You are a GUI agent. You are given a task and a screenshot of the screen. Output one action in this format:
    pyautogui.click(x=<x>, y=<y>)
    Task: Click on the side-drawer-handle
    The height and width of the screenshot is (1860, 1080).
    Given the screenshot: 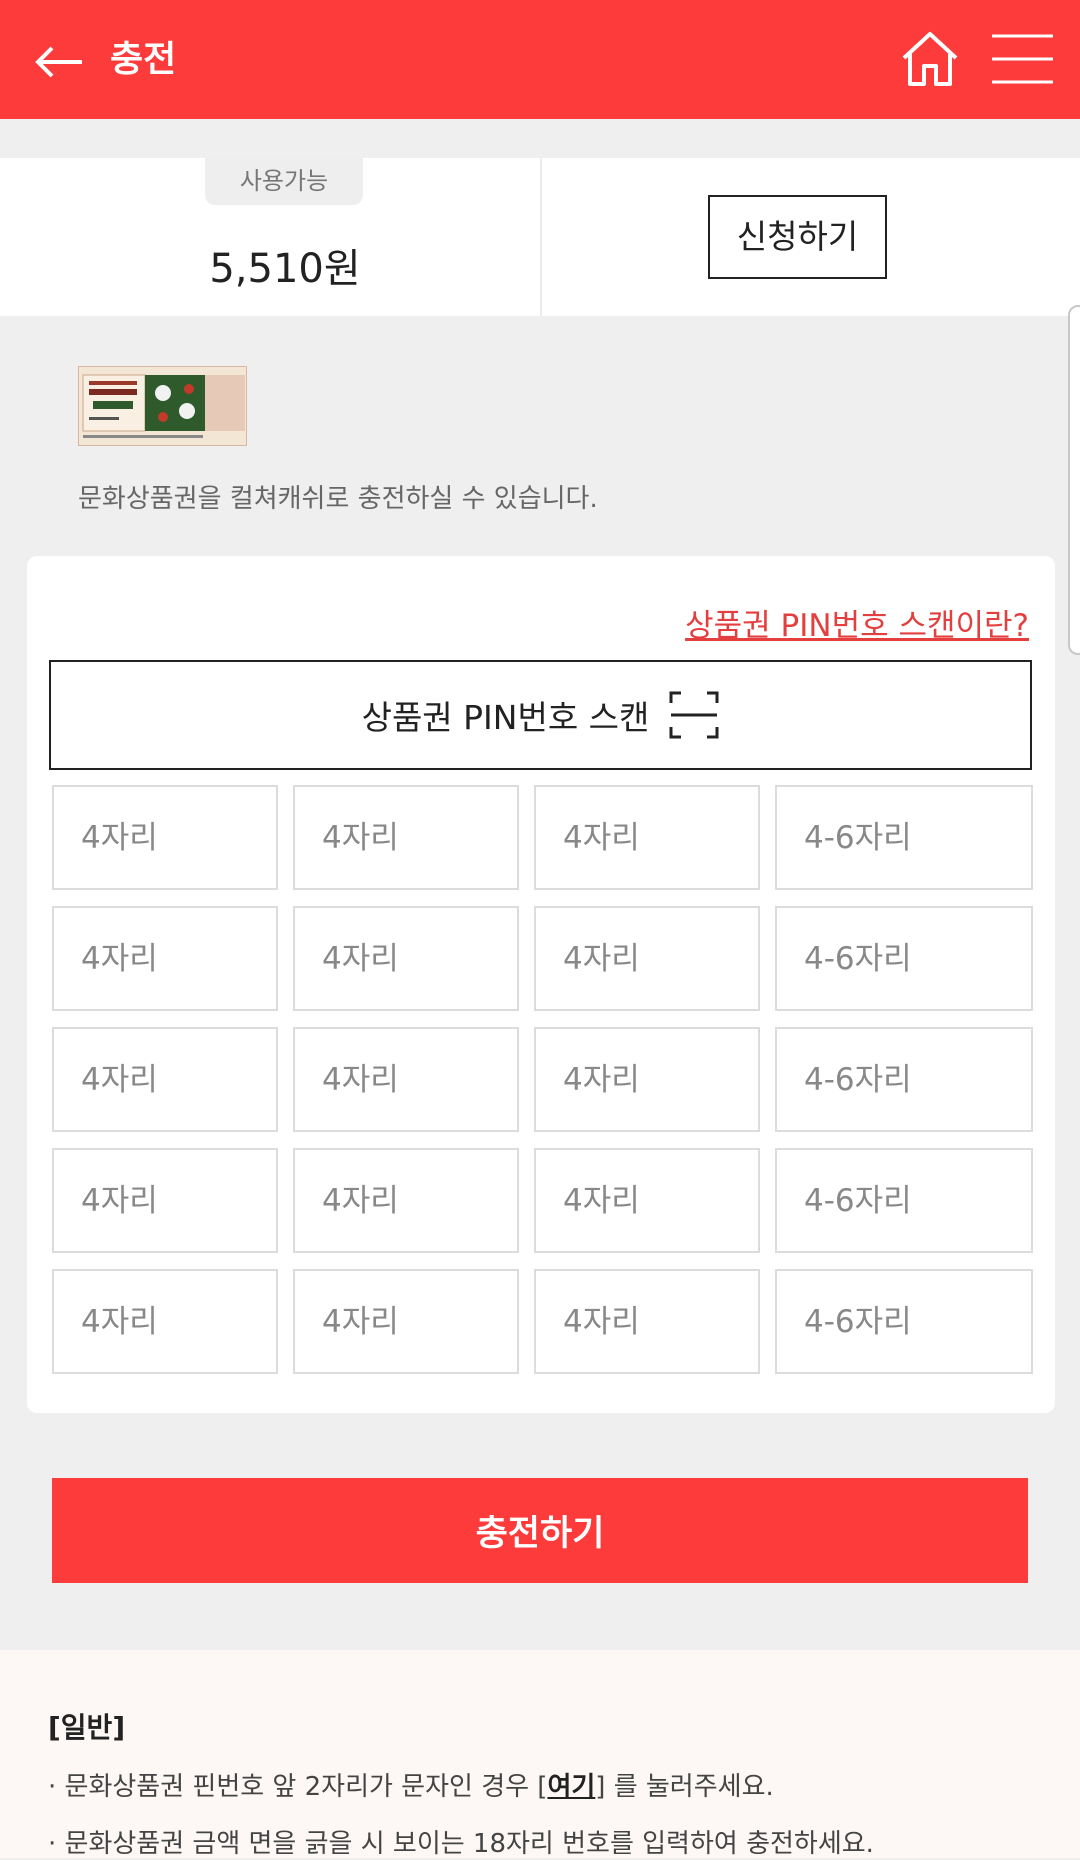 What is the action you would take?
    pyautogui.click(x=1074, y=480)
    